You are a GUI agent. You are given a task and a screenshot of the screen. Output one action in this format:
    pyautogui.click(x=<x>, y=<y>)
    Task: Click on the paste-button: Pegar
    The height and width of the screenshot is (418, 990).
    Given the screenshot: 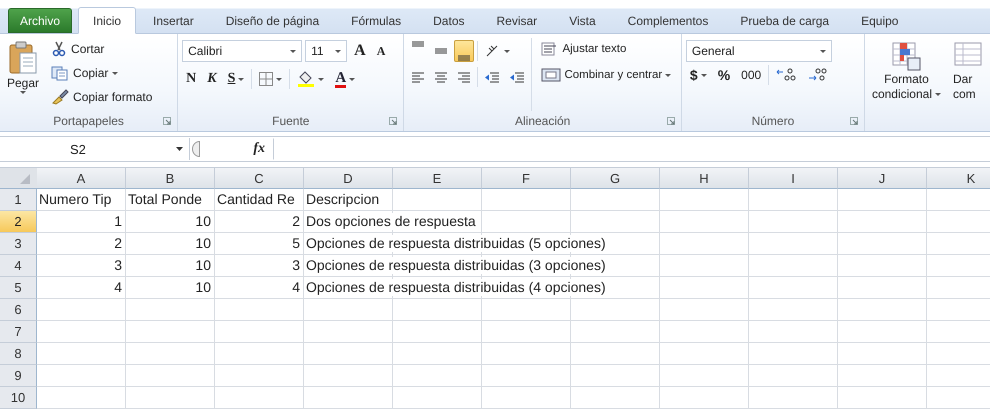 What is the action you would take?
    pyautogui.click(x=23, y=74)
    